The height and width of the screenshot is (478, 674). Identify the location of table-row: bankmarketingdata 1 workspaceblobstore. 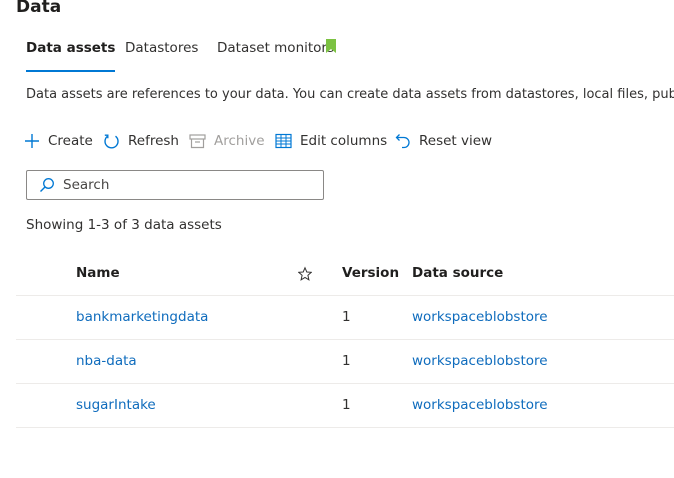
(345, 318).